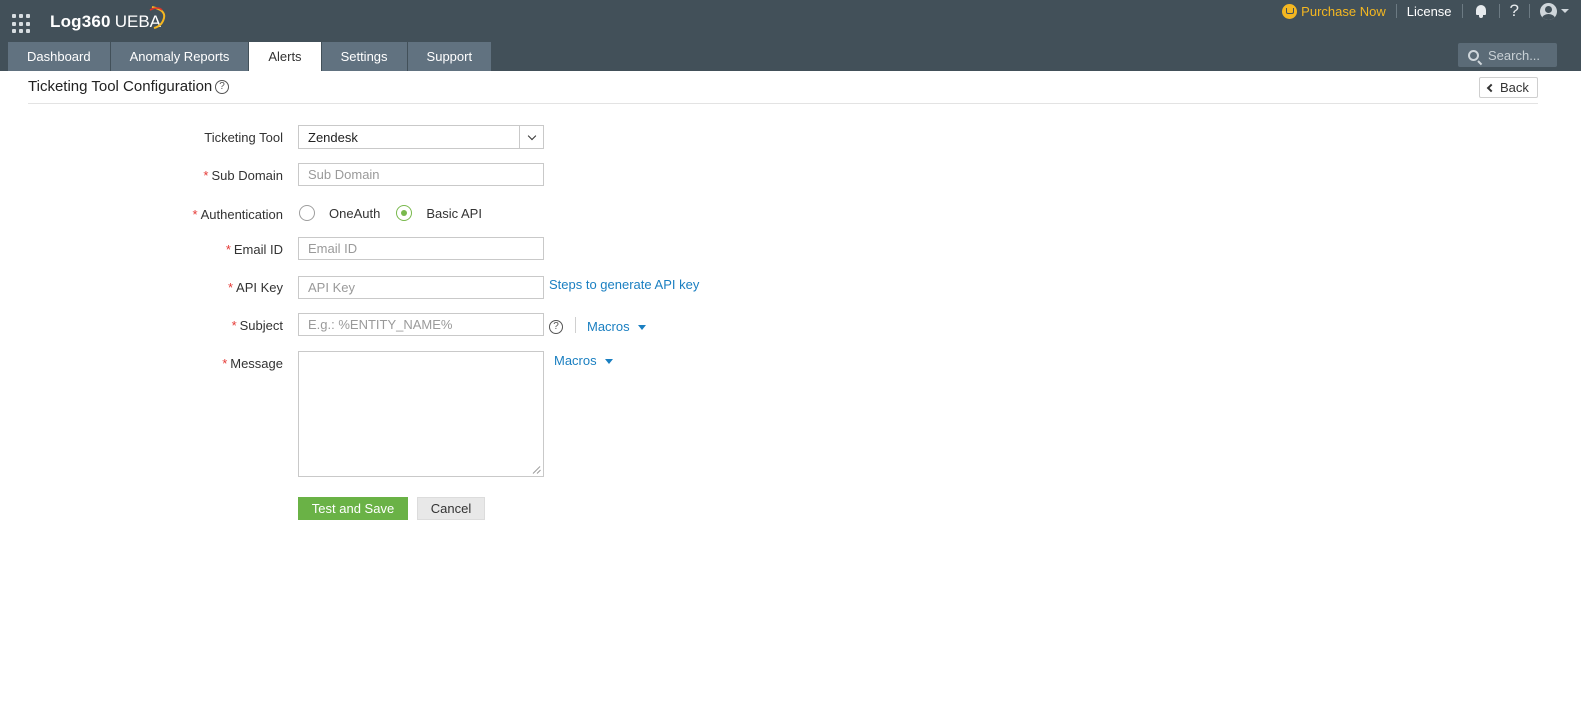 This screenshot has width=1581, height=712. What do you see at coordinates (449, 56) in the screenshot?
I see `tab-support: Support` at bounding box center [449, 56].